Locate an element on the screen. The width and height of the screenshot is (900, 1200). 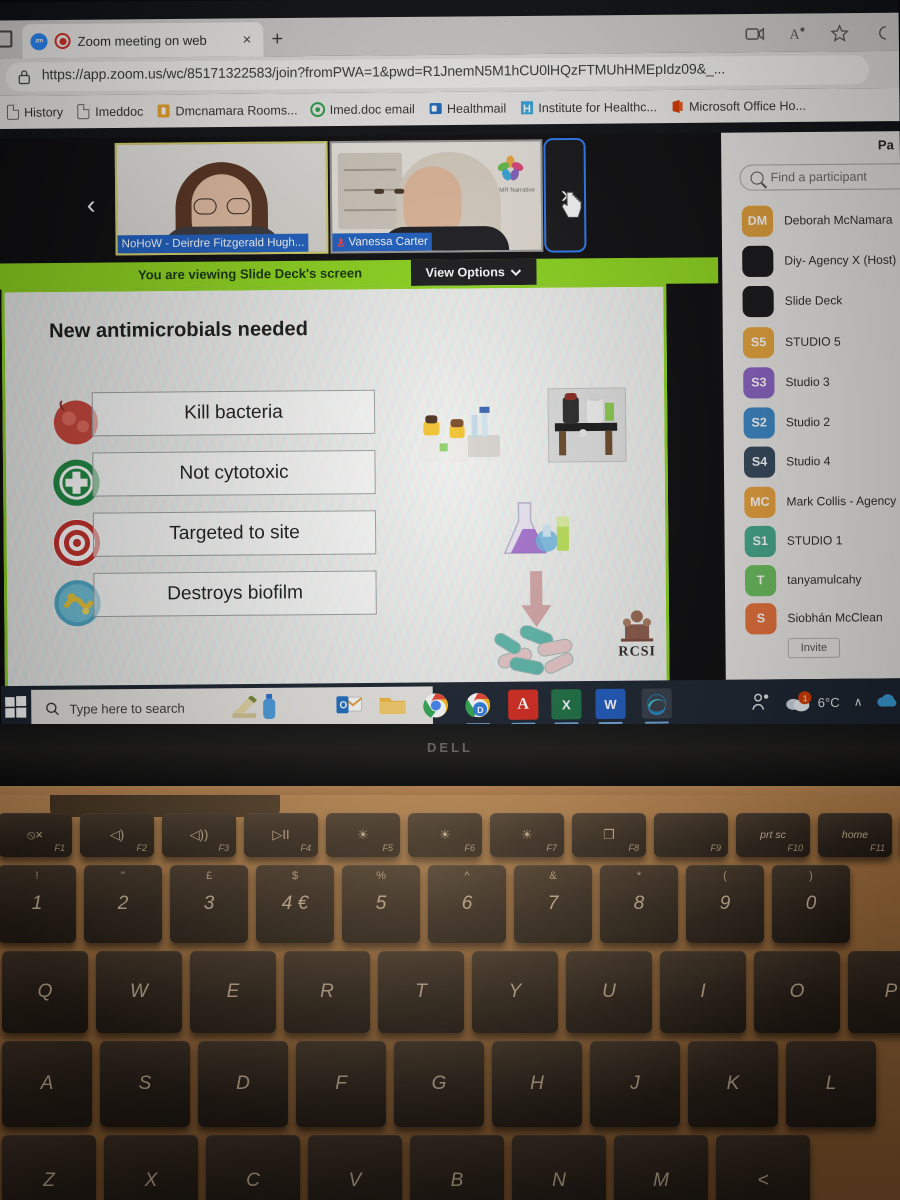
task-view-icon is located at coordinates (305, 706).